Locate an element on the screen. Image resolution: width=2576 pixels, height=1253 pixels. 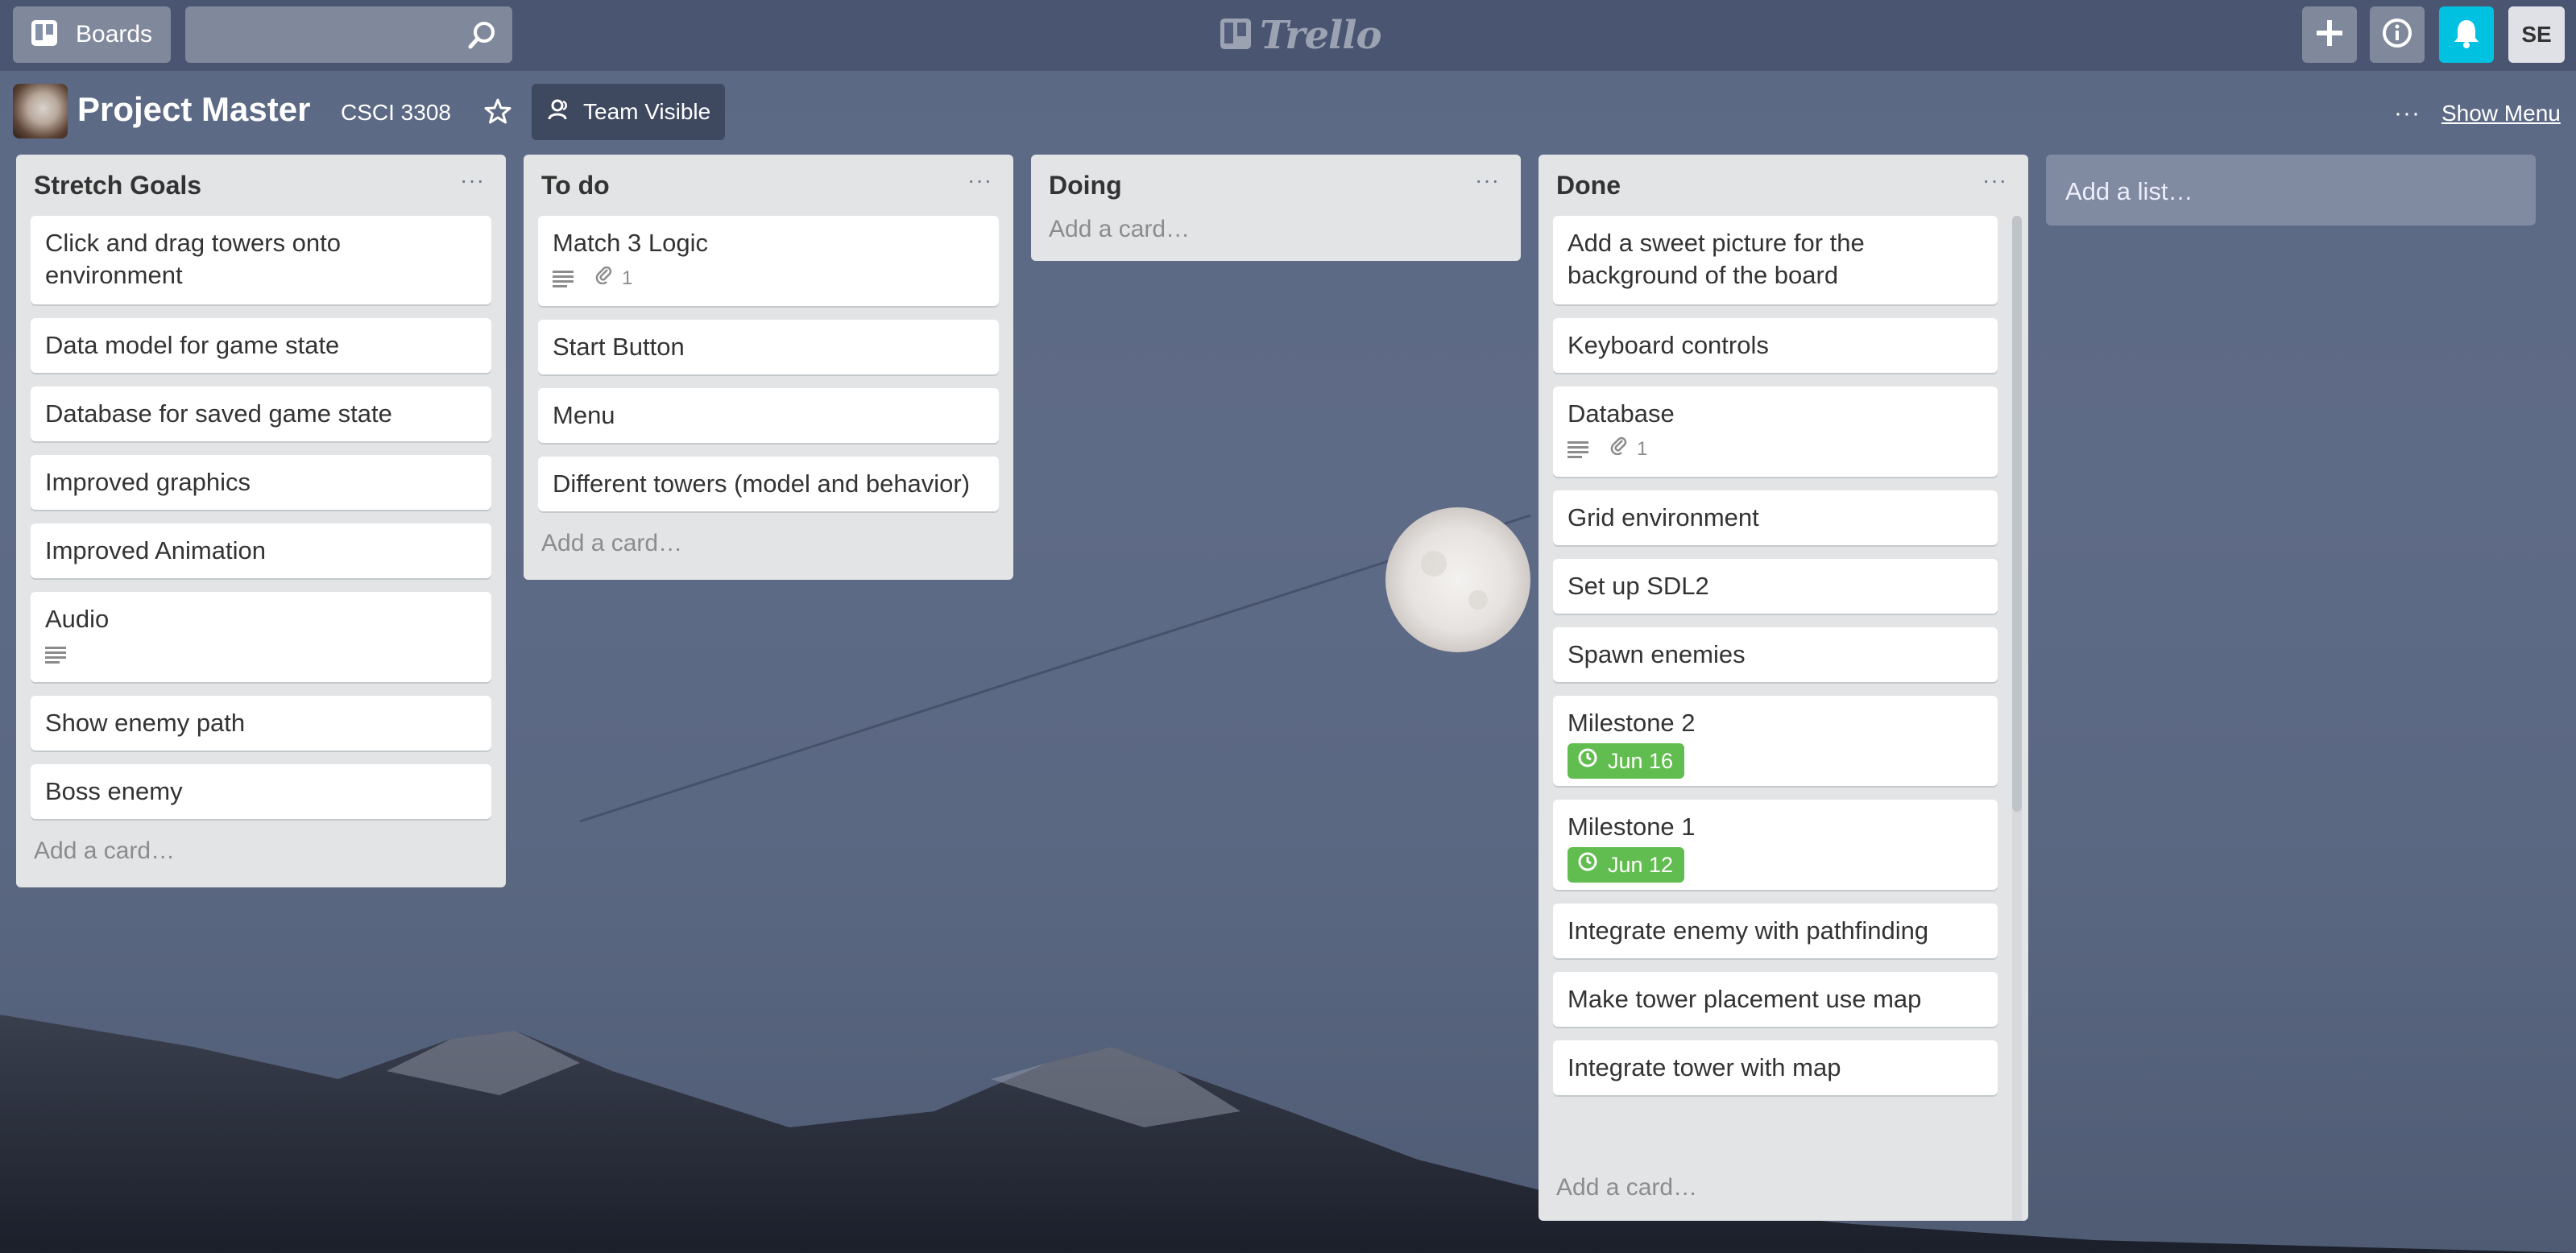
card-title: Match 3 Logic is located at coordinates (630, 243).